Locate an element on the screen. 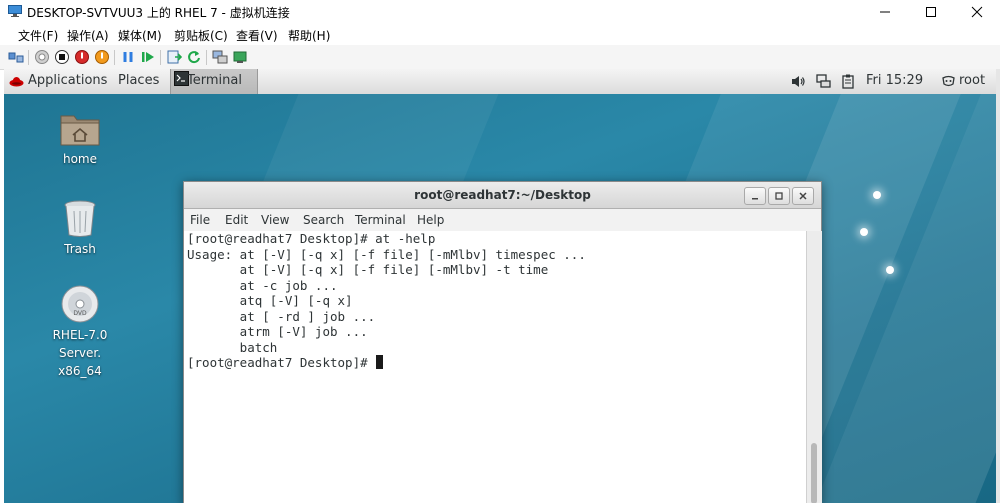 The width and height of the screenshot is (1000, 503). applications-menu: Applications is located at coordinates (67, 80).